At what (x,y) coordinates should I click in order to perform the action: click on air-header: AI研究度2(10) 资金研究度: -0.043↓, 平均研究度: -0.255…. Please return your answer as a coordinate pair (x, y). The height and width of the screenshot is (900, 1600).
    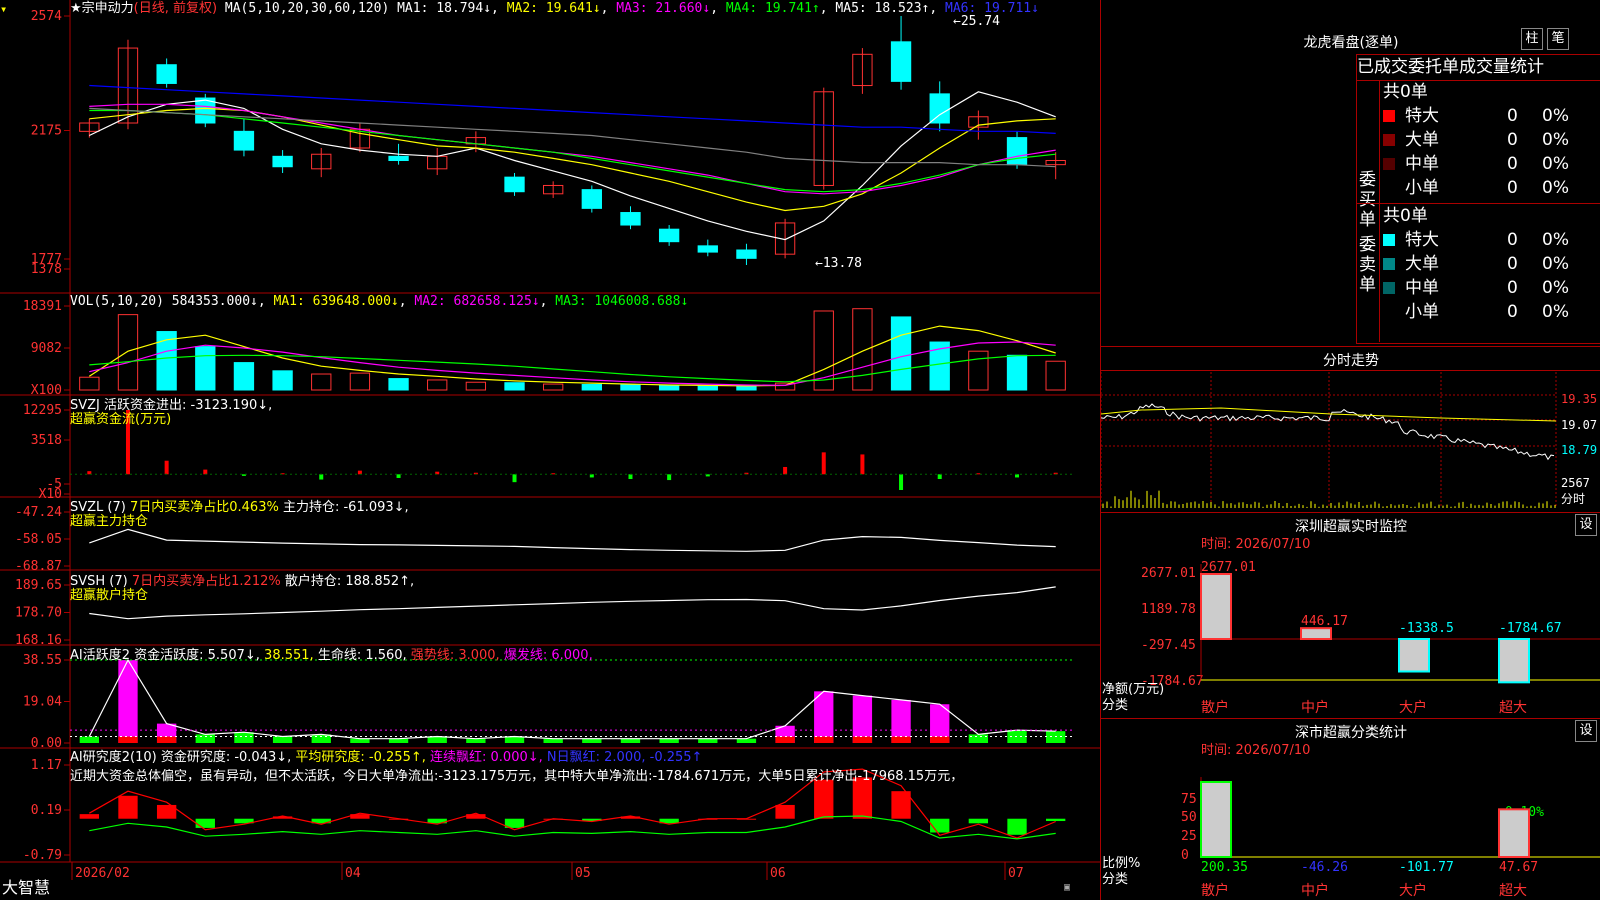
    Looking at the image, I should click on (386, 758).